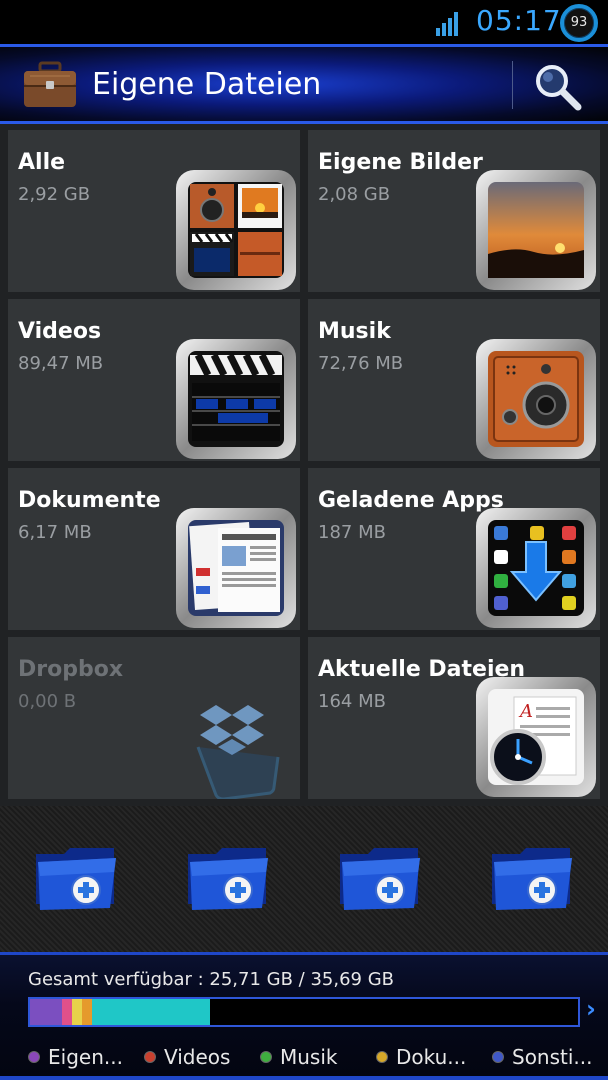  What do you see at coordinates (60, 331) in the screenshot?
I see `category-title: Videos` at bounding box center [60, 331].